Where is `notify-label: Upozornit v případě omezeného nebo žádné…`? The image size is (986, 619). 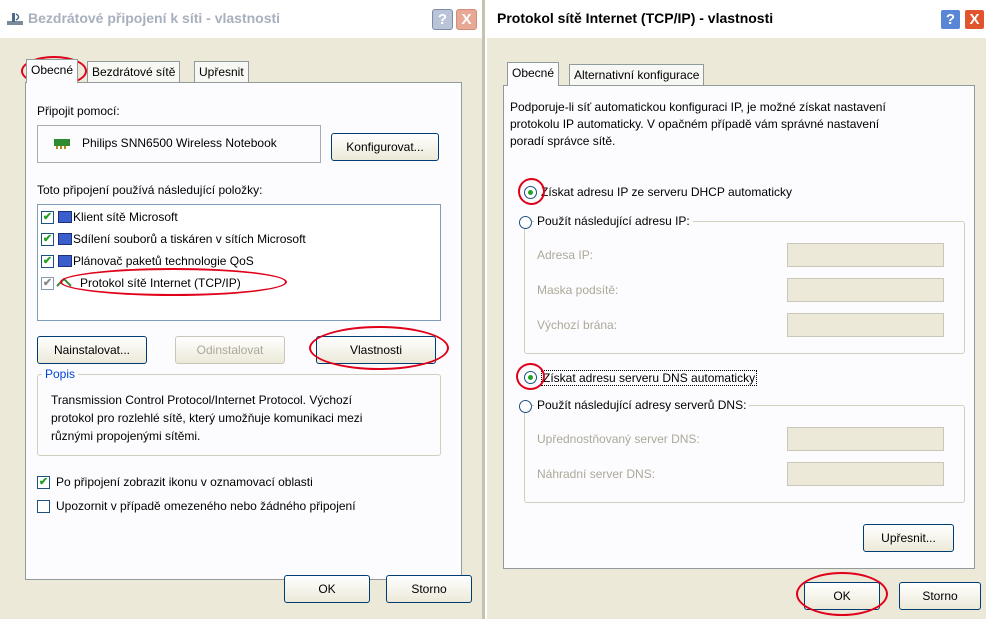
notify-label: Upozornit v případě omezeného nebo žádné… is located at coordinates (206, 506).